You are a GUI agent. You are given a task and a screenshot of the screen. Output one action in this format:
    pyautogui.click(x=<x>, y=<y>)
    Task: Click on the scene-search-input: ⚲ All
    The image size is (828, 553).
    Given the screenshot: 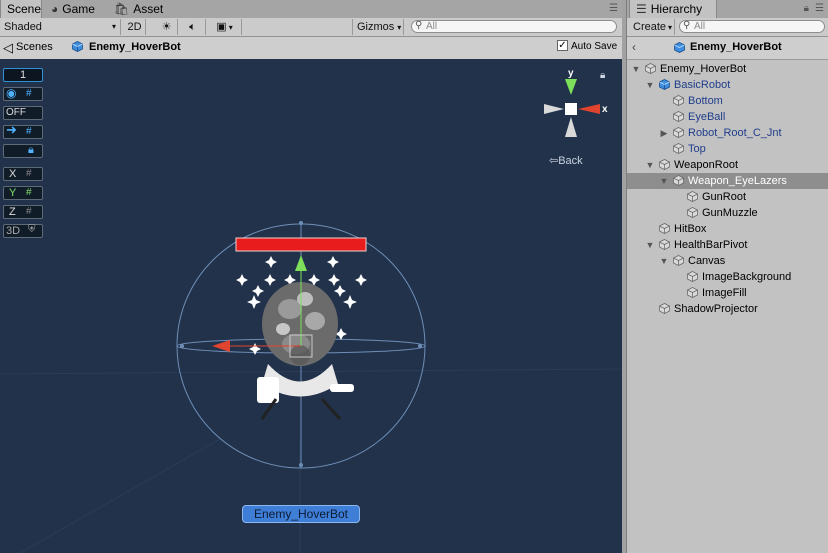 What is the action you would take?
    pyautogui.click(x=514, y=26)
    